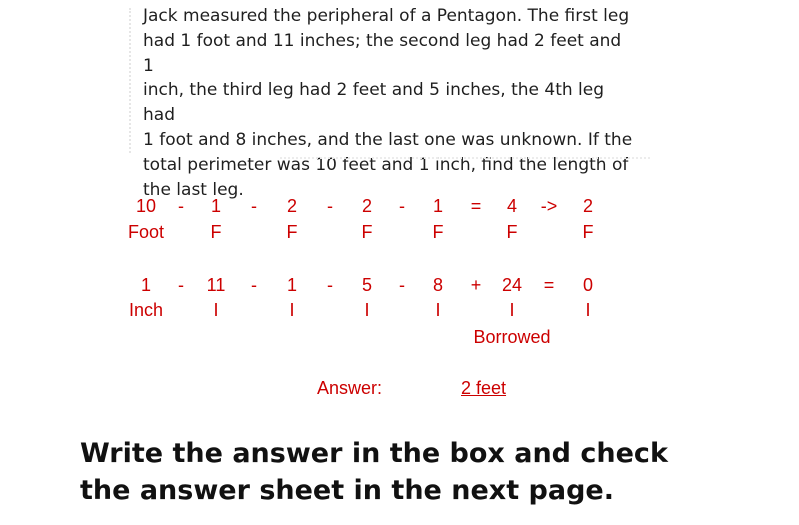  What do you see at coordinates (399, 339) in the screenshot?
I see `borrowed-note: Borrowed` at bounding box center [399, 339].